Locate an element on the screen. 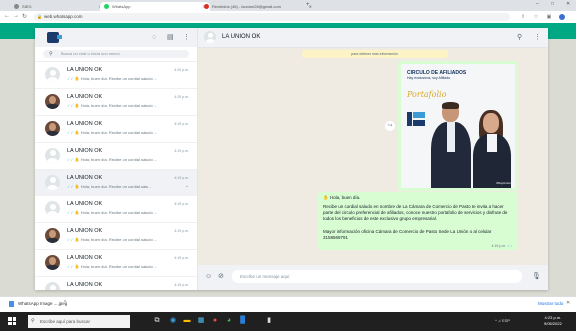  forward-icon: → is located at coordinates (16, 16).